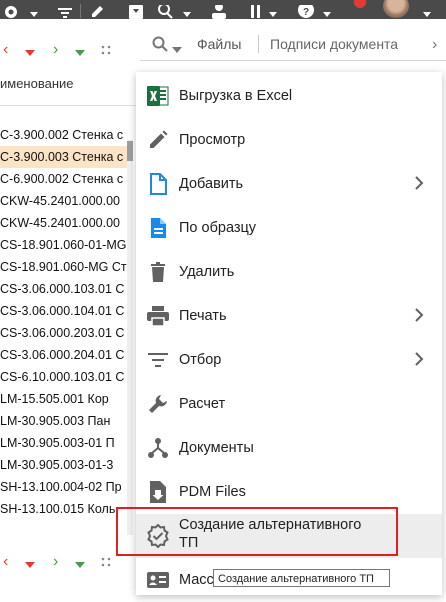 Image resolution: width=446 pixels, height=602 pixels. Describe the element at coordinates (256, 9) in the screenshot. I see `pause-icon` at that location.